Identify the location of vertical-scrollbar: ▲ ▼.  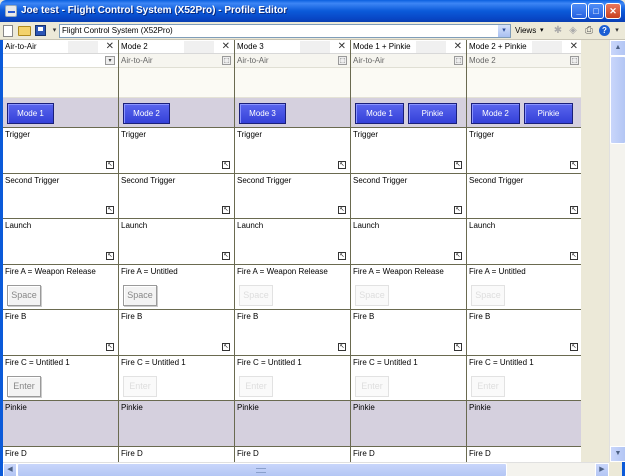
(617, 251).